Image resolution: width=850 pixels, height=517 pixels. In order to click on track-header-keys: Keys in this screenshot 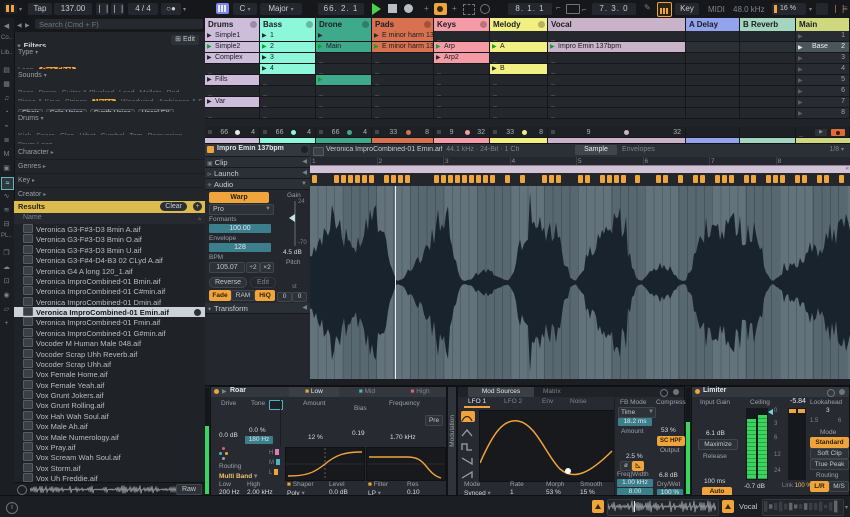, I will do `click(462, 24)`.